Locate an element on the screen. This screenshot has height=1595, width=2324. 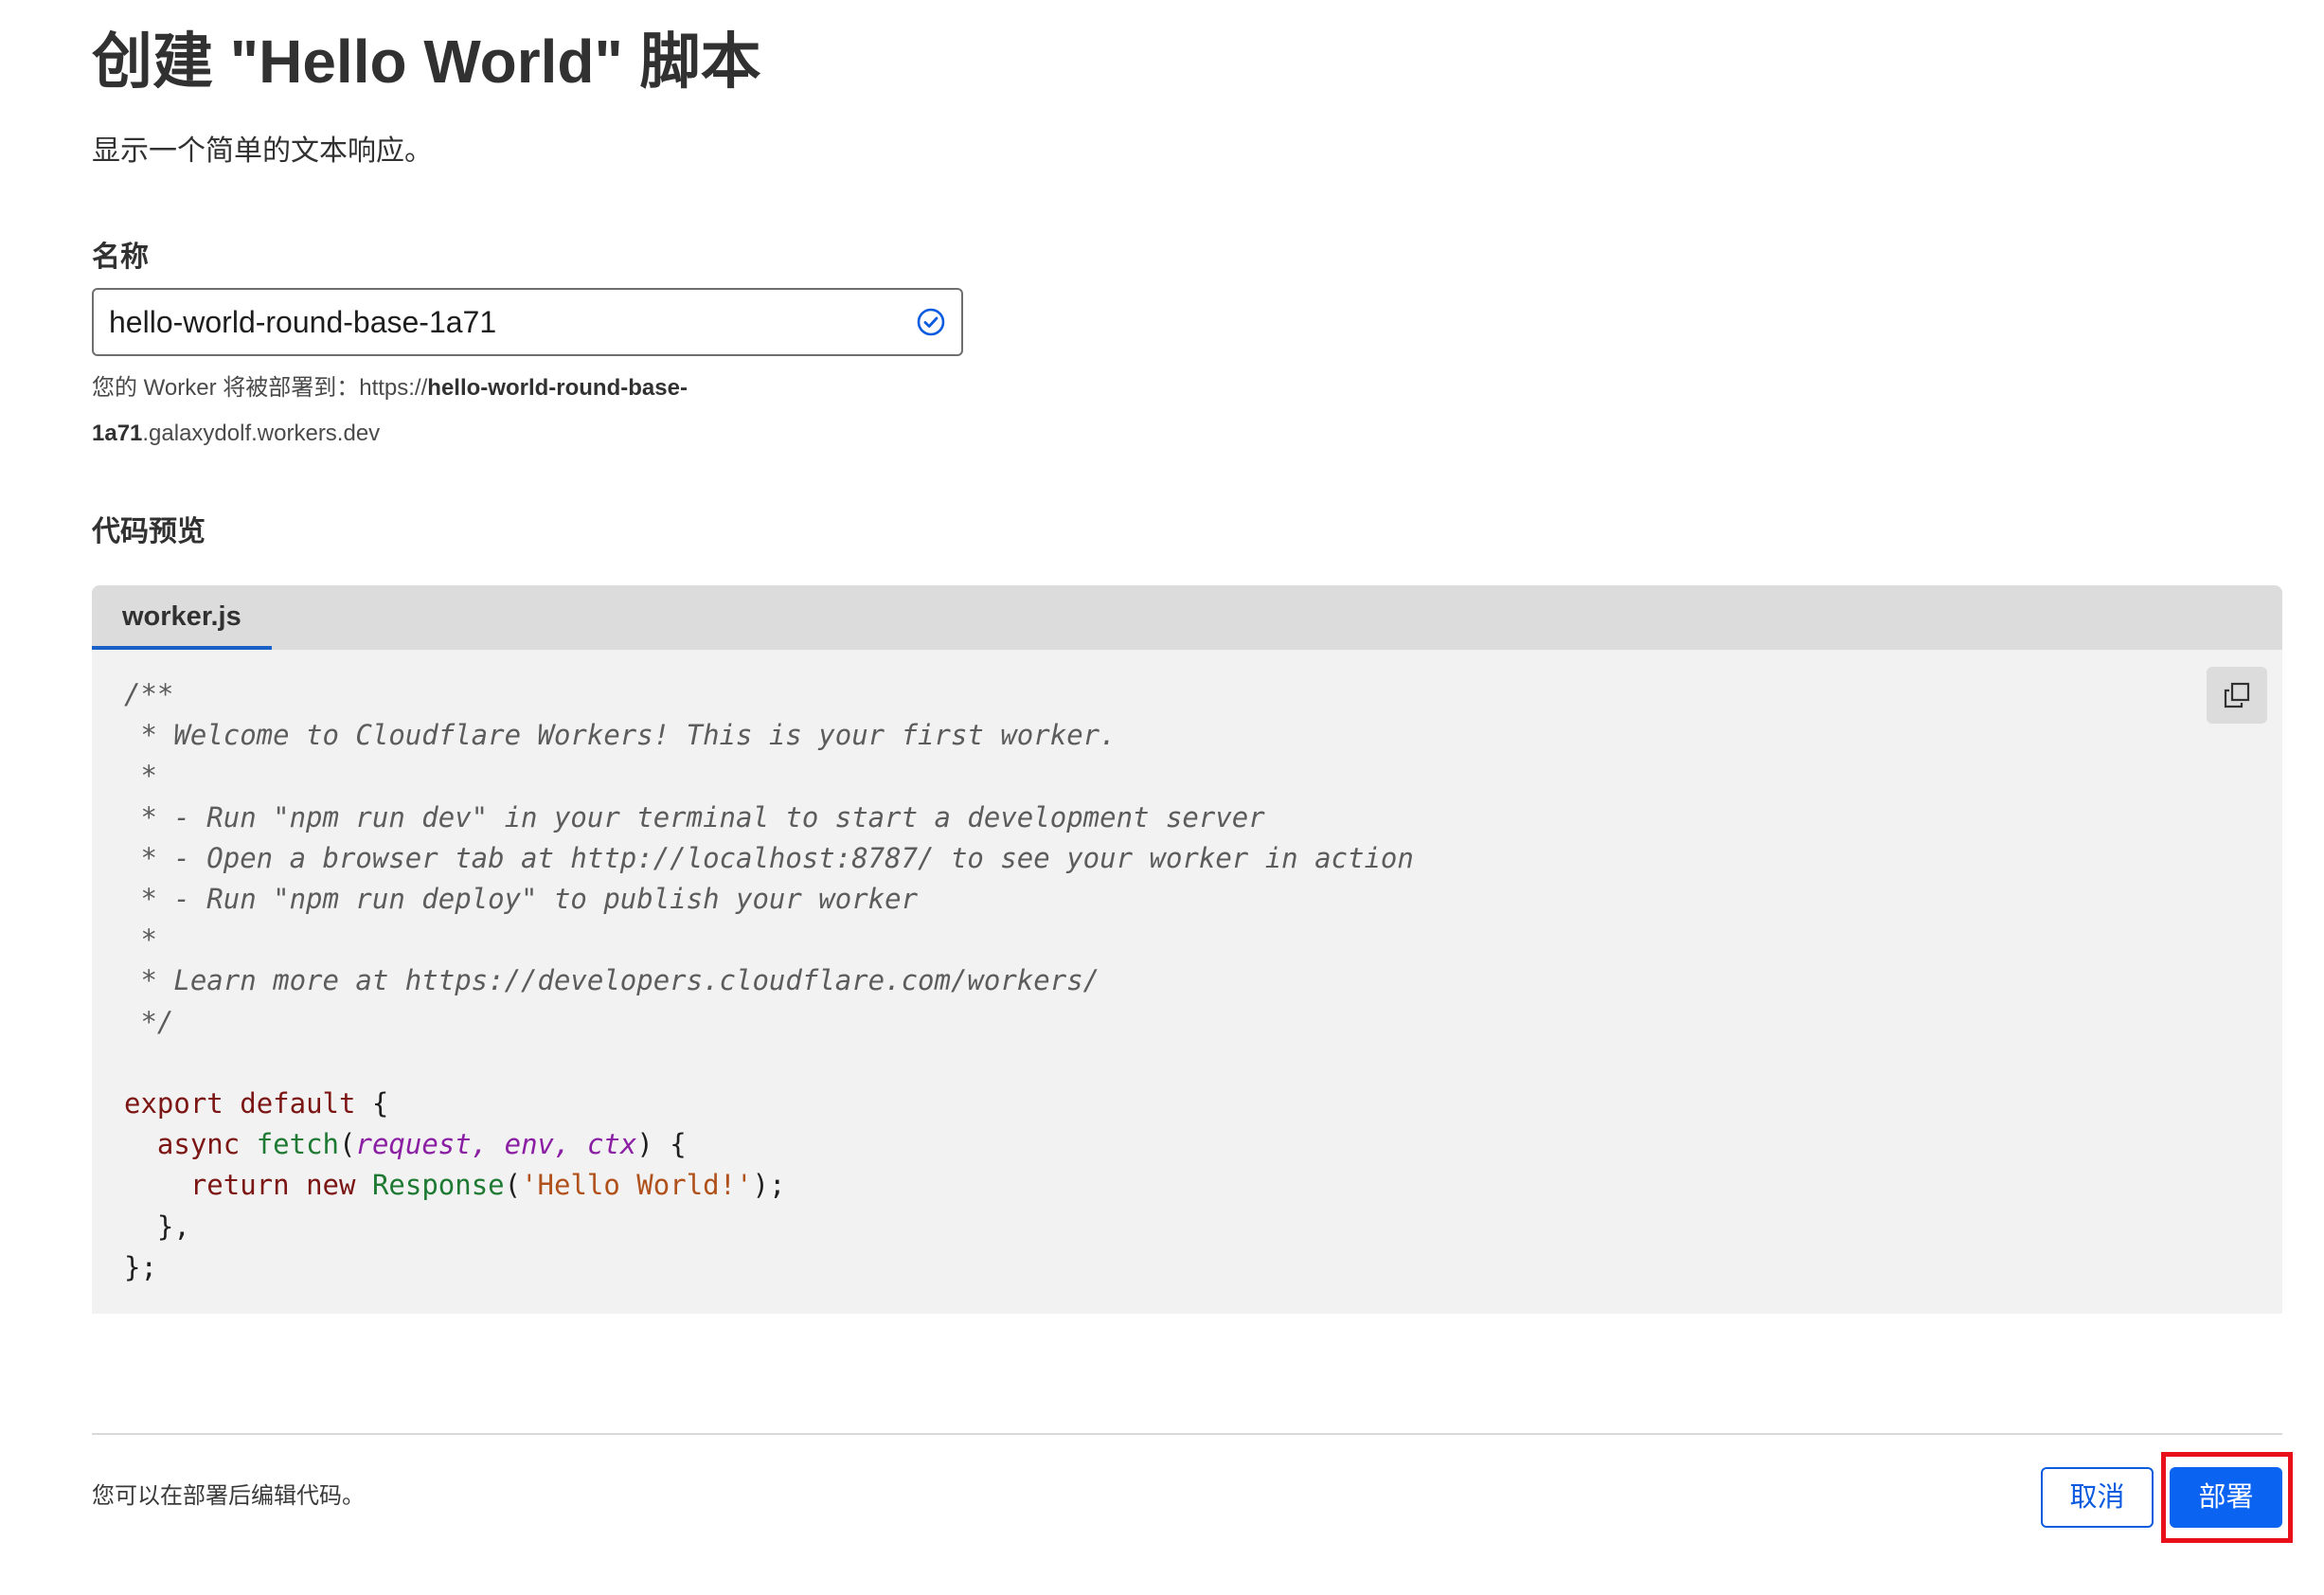
code-string: 'Hello World!' is located at coordinates (637, 1185).